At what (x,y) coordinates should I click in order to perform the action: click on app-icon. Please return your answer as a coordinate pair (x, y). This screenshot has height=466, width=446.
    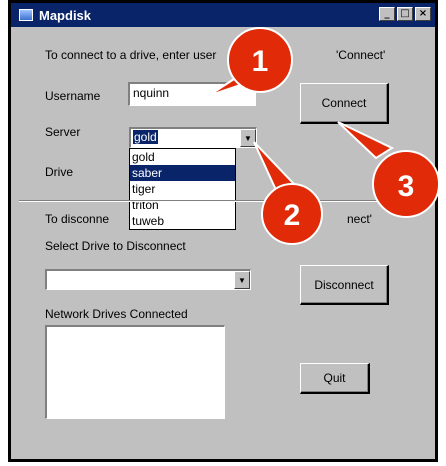
    Looking at the image, I should click on (26, 15).